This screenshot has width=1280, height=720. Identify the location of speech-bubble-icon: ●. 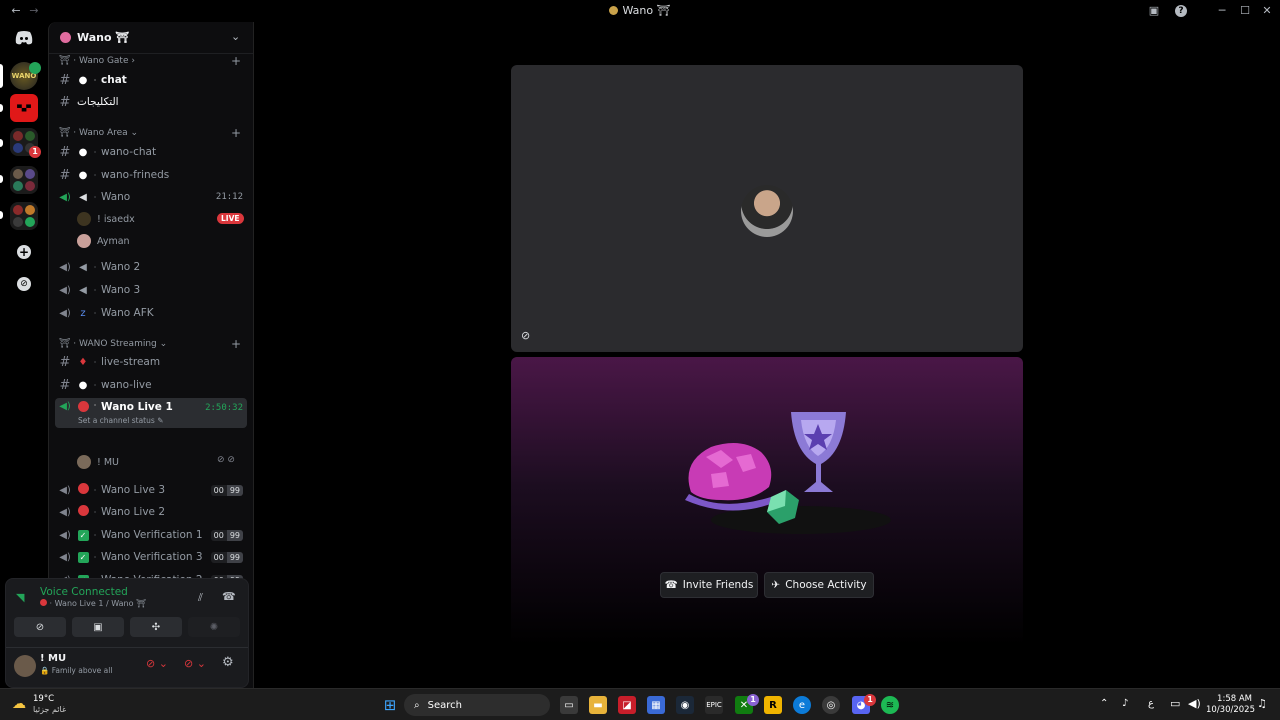
(83, 175).